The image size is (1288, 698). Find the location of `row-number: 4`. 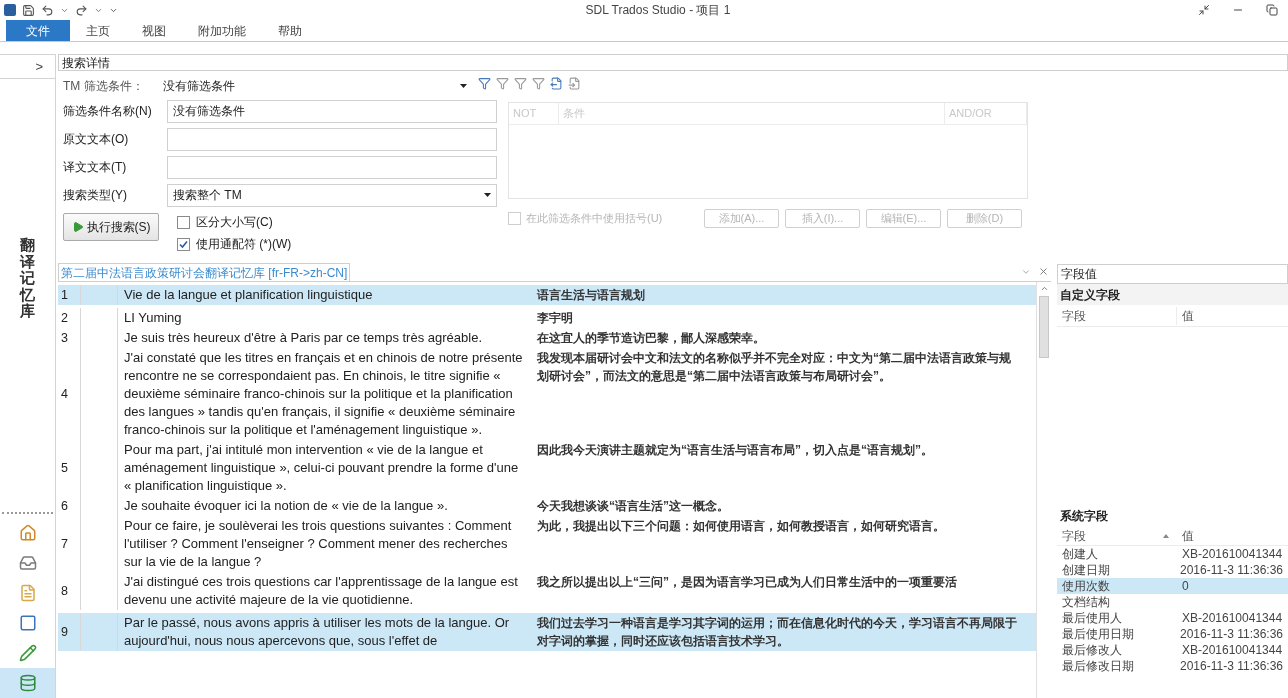

row-number: 4 is located at coordinates (69, 394).